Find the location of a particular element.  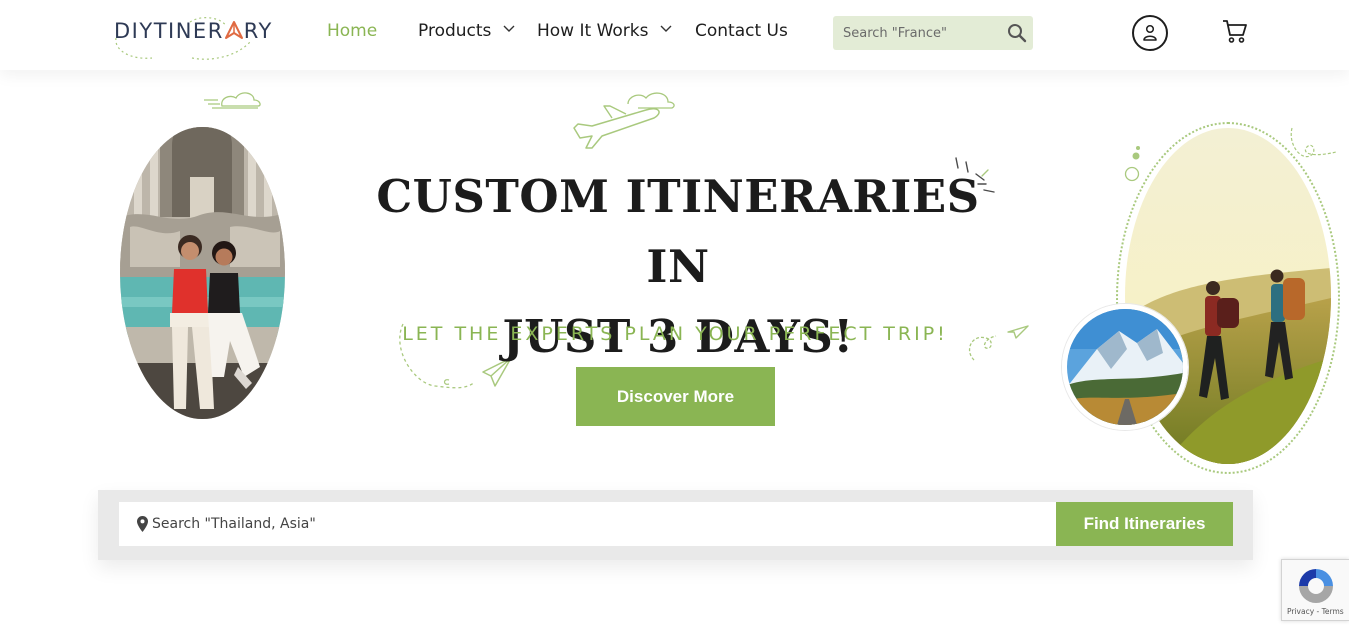

hero-title-line-1: CUSTOM ITINERARIES IN is located at coordinates (678, 231).